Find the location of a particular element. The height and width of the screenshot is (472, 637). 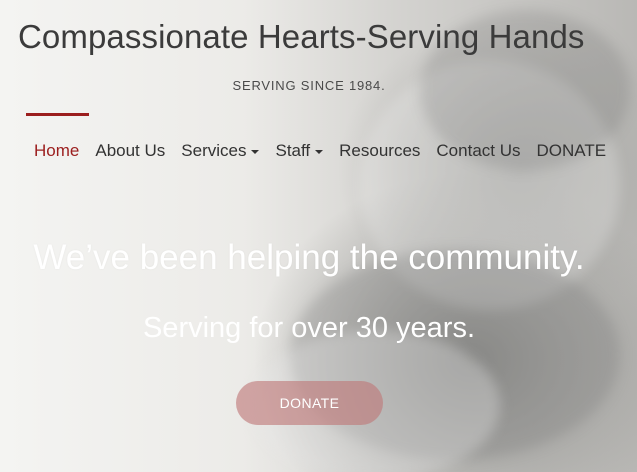

nav-item-donate: DONATE is located at coordinates (572, 151).